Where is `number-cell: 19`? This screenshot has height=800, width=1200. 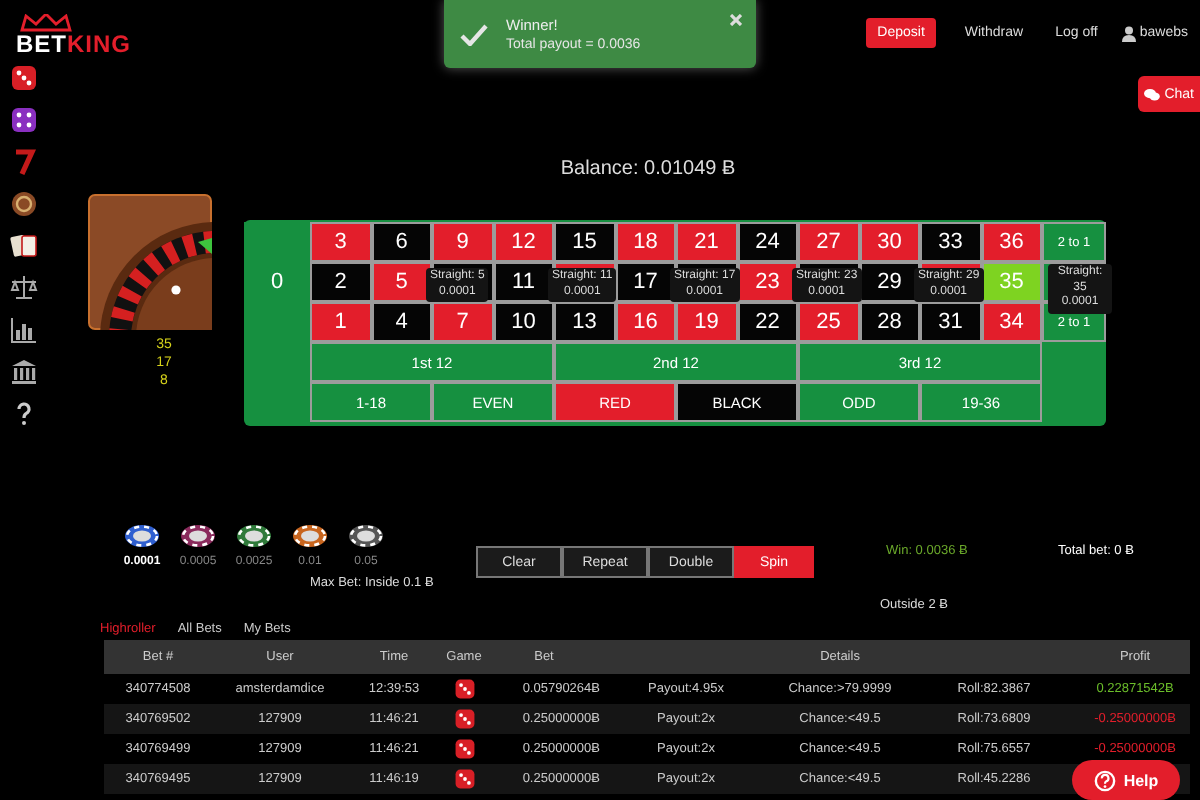
number-cell: 19 is located at coordinates (706, 322).